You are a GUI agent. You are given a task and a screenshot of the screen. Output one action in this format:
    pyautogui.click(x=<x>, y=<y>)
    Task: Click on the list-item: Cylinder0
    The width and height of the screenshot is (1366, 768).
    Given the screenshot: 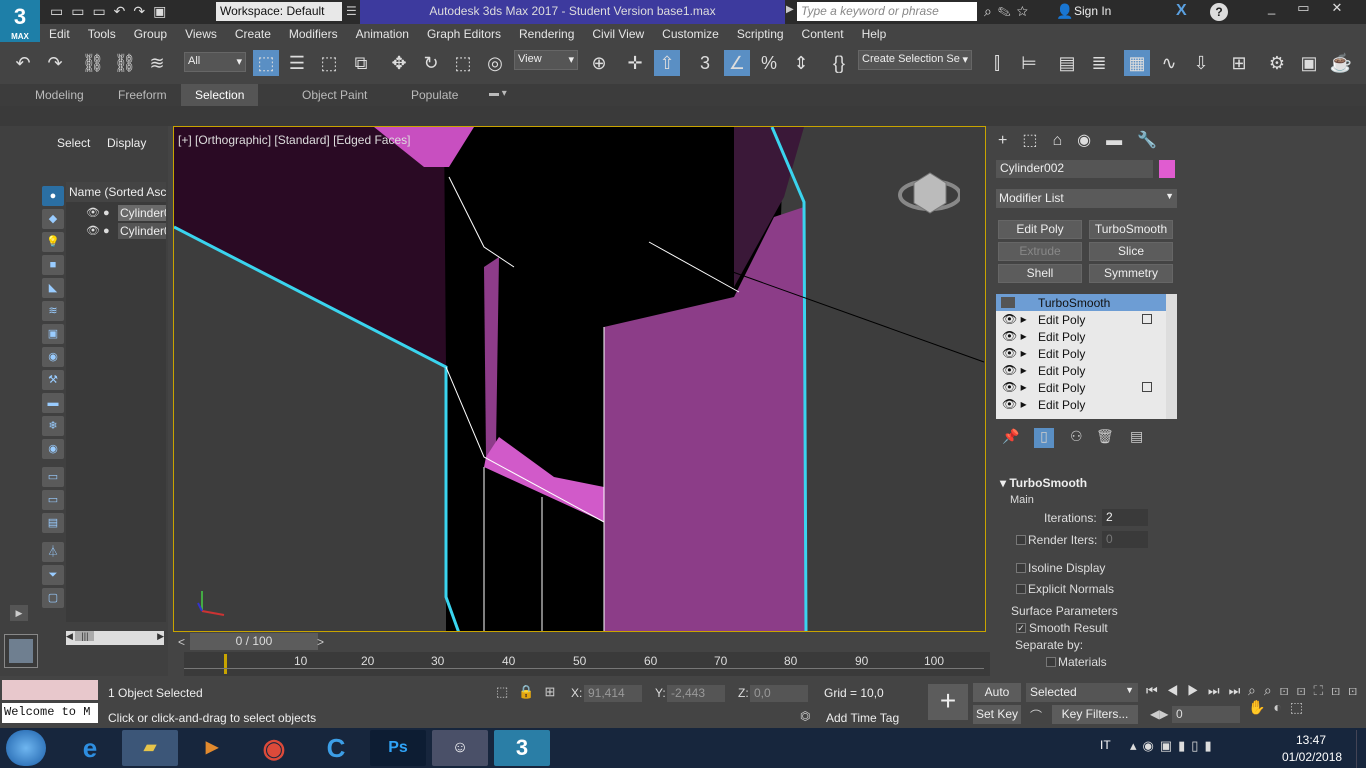 What is the action you would take?
    pyautogui.click(x=142, y=213)
    